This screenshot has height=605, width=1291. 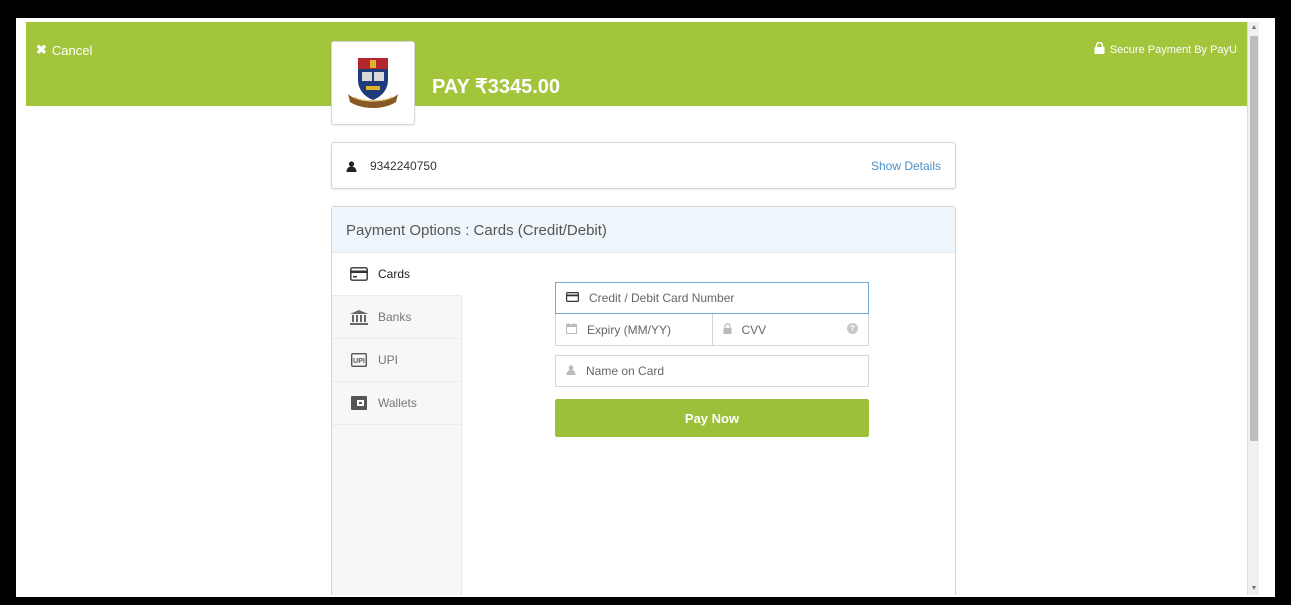 What do you see at coordinates (790, 329) in the screenshot?
I see `cvv-field: CVV ?` at bounding box center [790, 329].